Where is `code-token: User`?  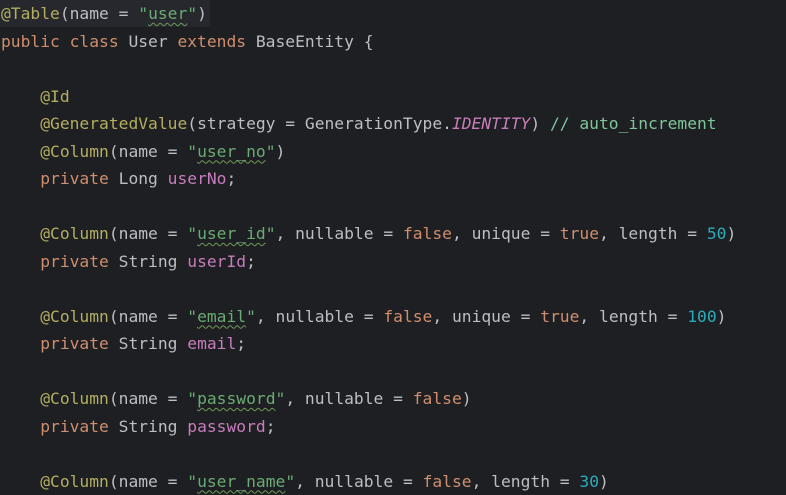
code-token: User is located at coordinates (153, 41).